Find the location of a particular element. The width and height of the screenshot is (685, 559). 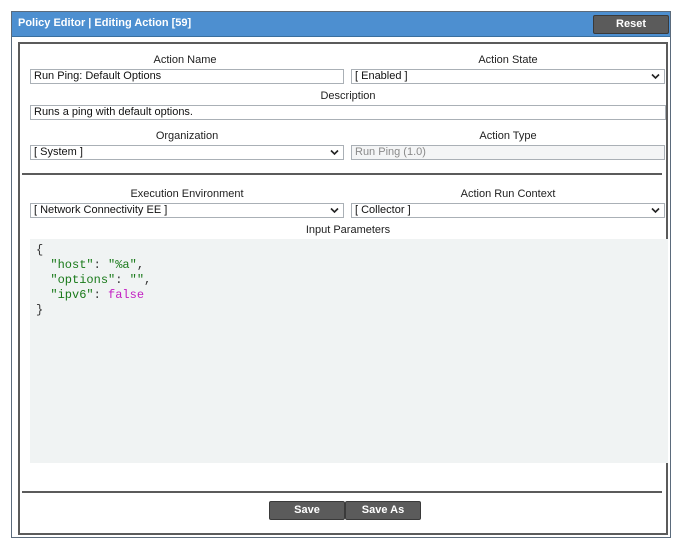

organization-label: Organization is located at coordinates (187, 136).